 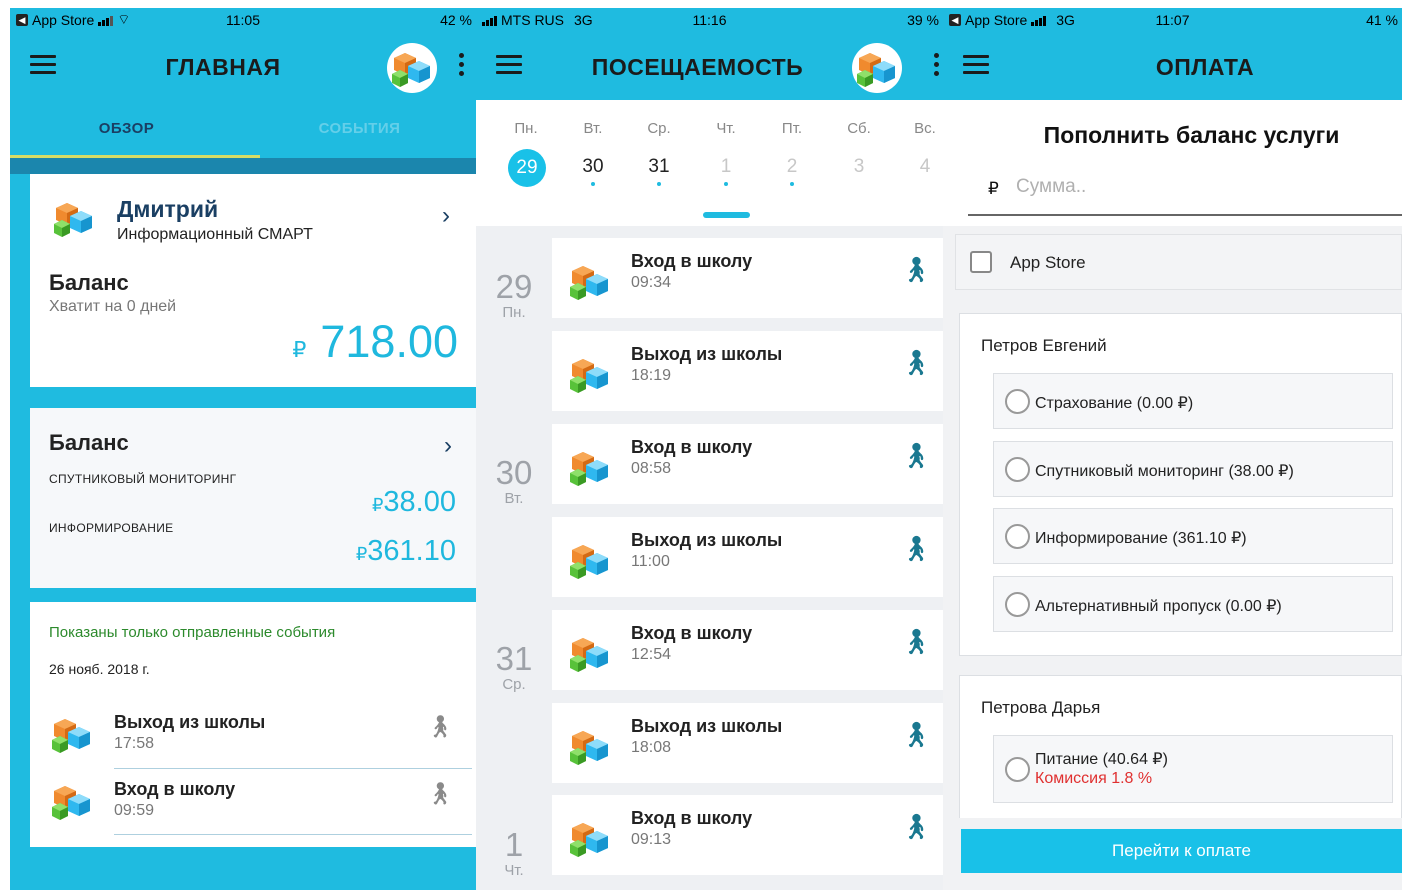 What do you see at coordinates (925, 166) in the screenshot?
I see `weekday-number: 4` at bounding box center [925, 166].